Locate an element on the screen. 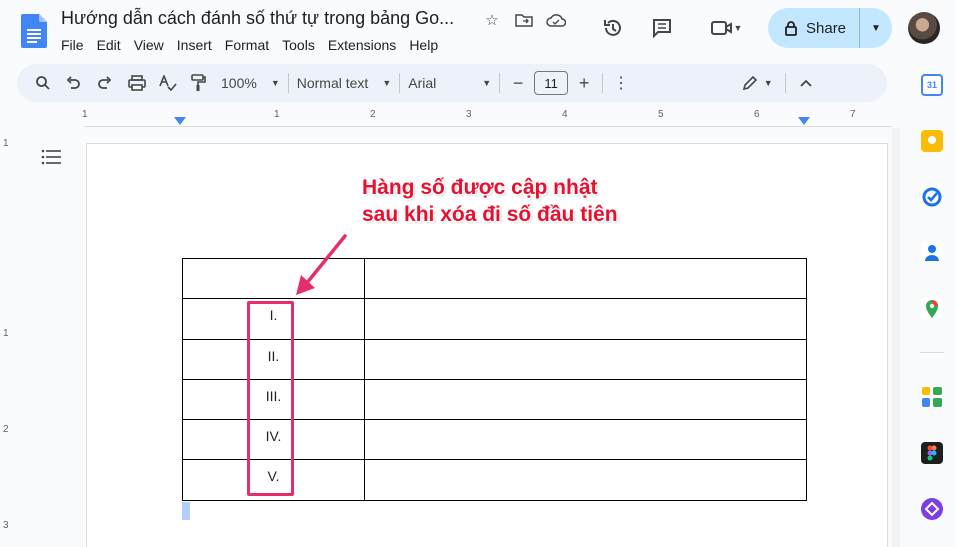 This screenshot has height=547, width=955. tasks-icon is located at coordinates (932, 197).